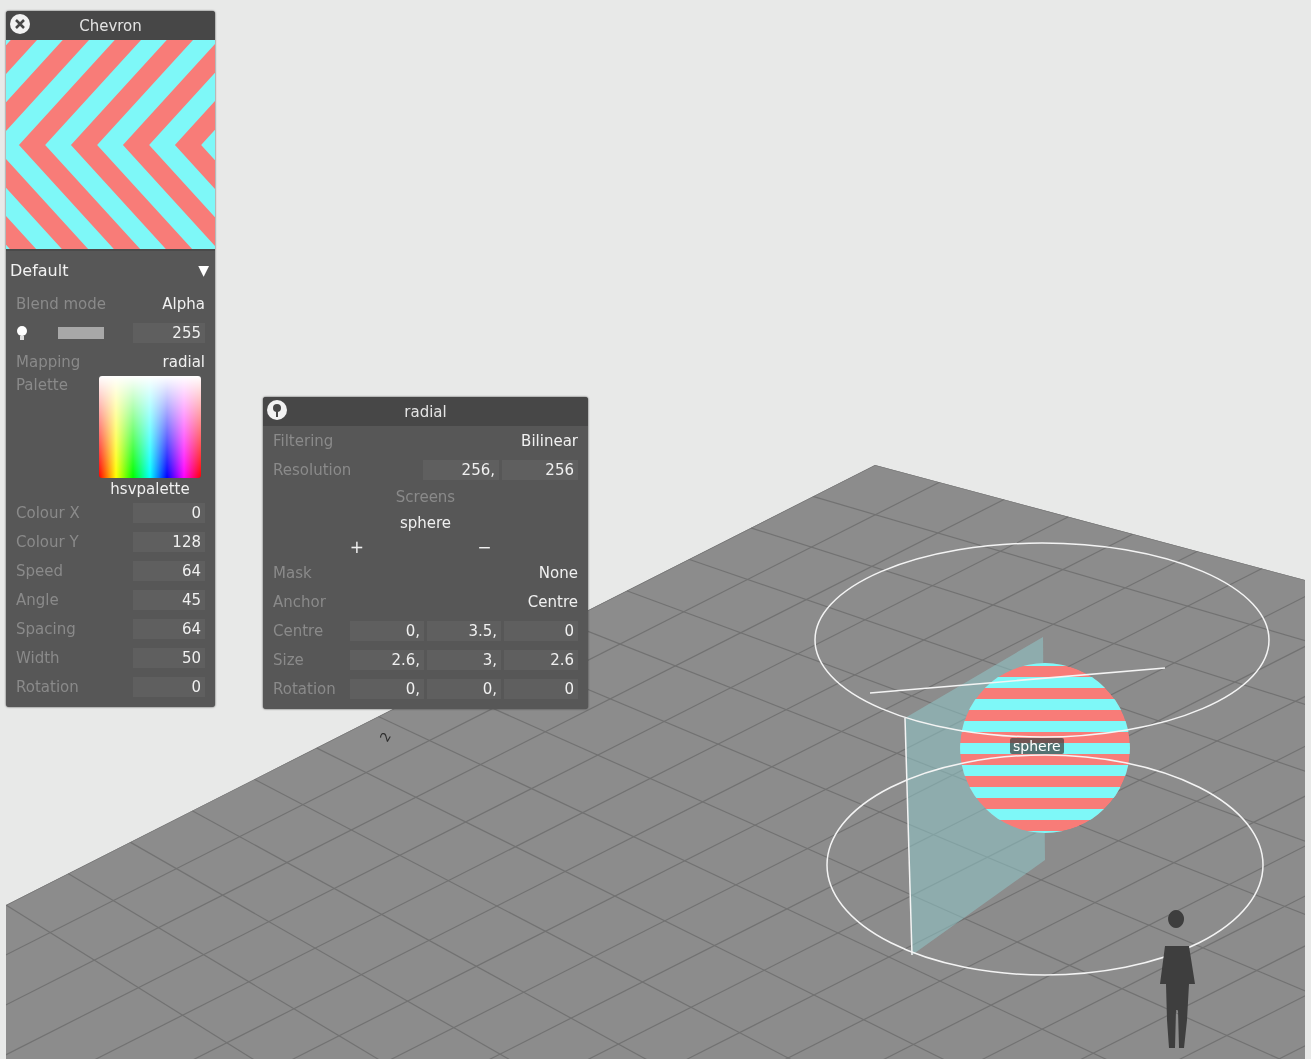  I want to click on colour-swatch, so click(80, 332).